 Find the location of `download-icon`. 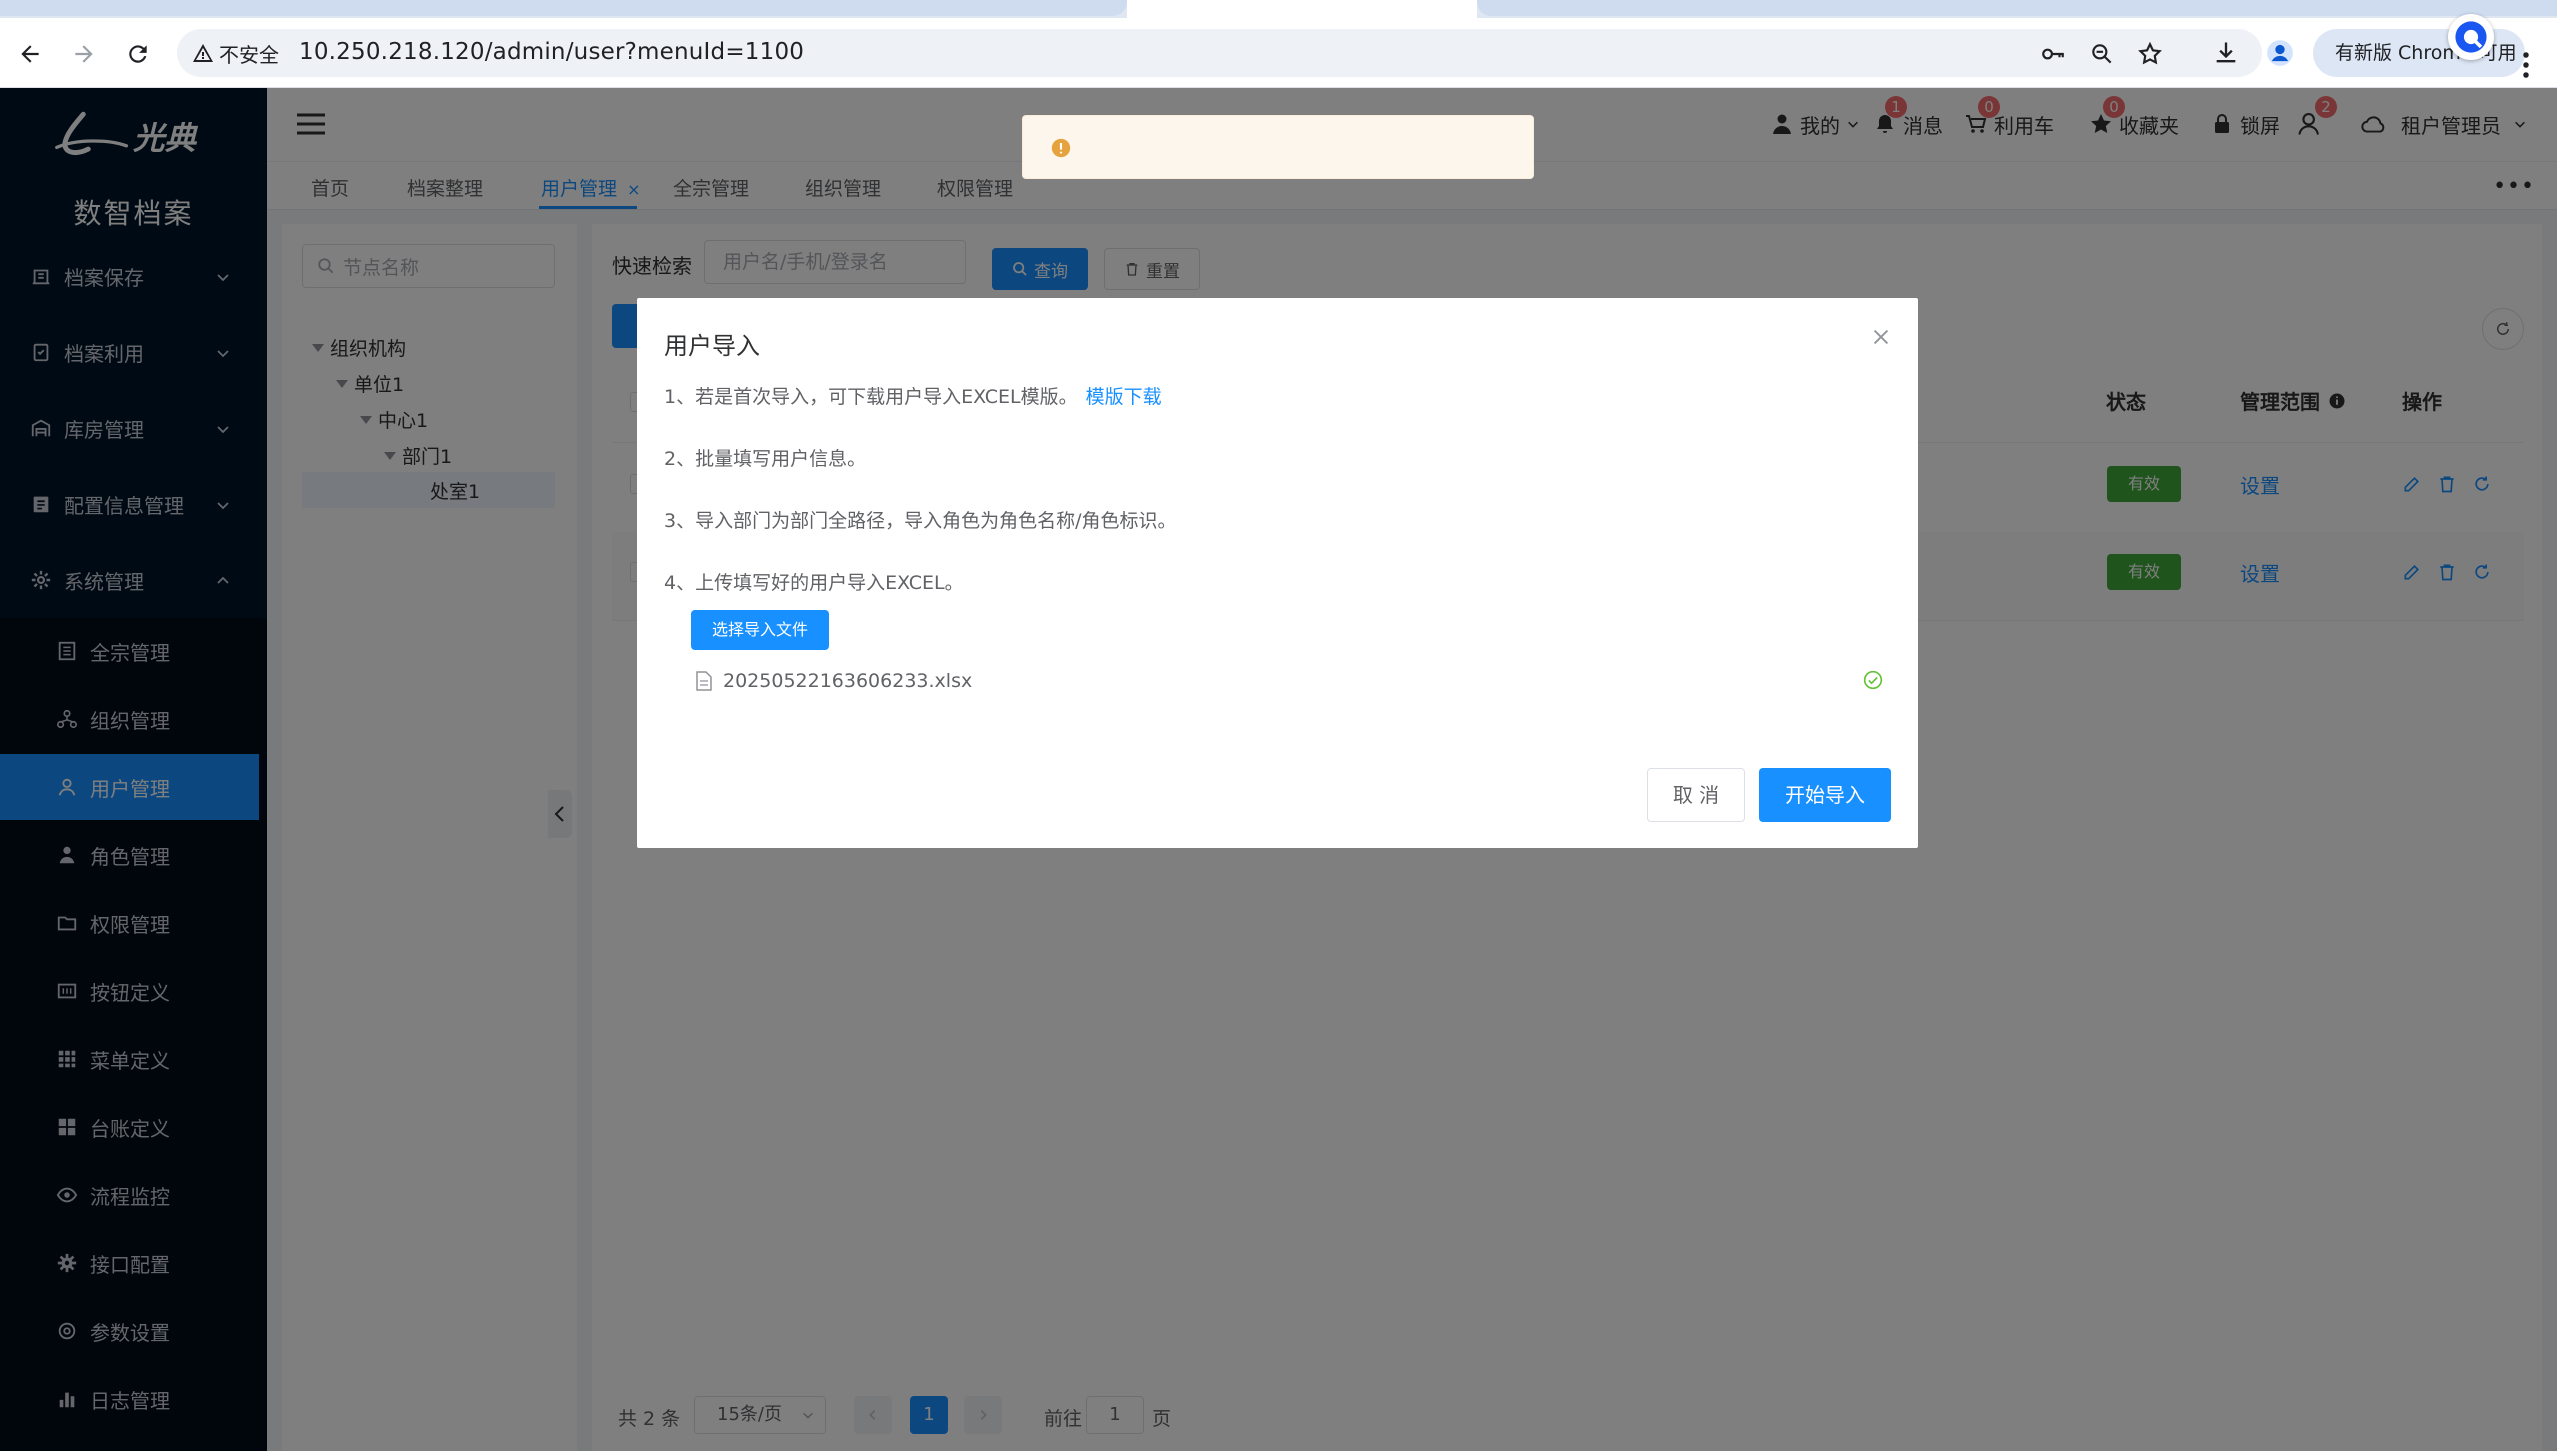

download-icon is located at coordinates (2226, 53).